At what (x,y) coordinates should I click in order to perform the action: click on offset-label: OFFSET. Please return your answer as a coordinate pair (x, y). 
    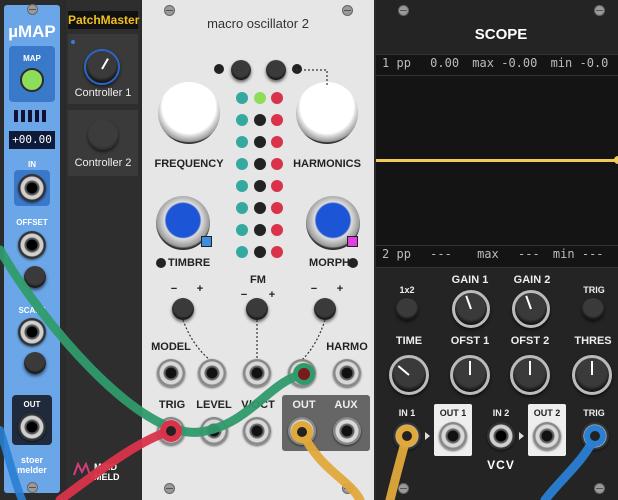
    Looking at the image, I should click on (32, 222).